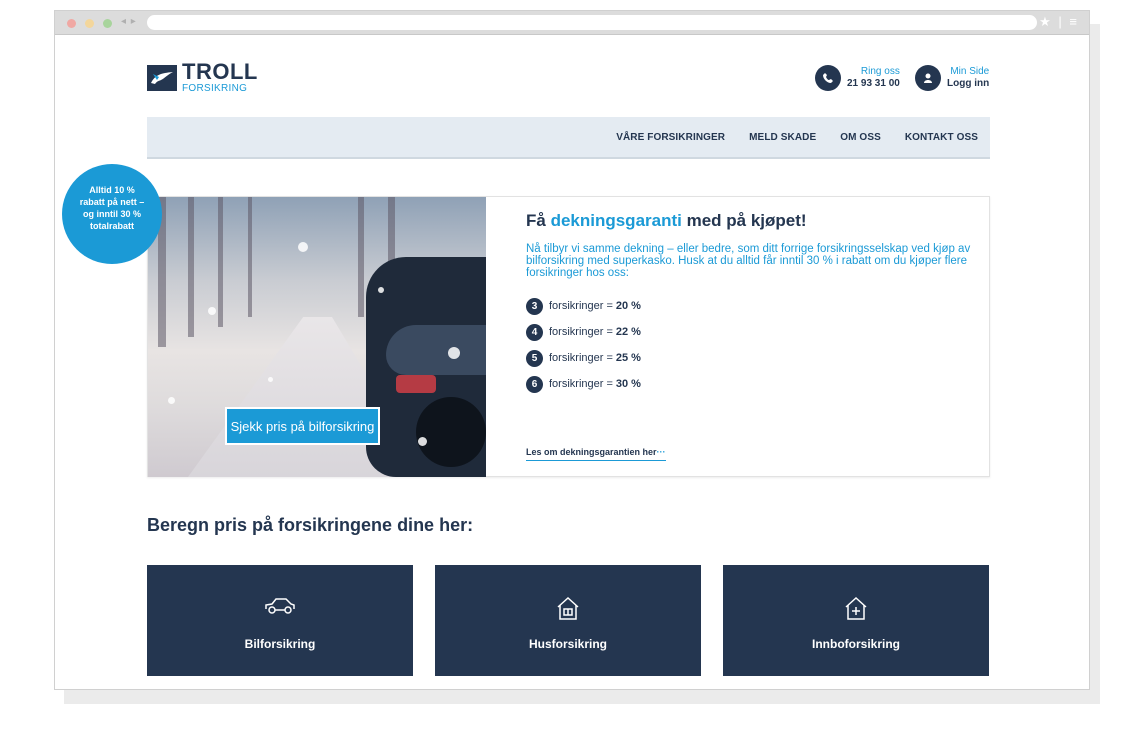 The image size is (1140, 737). Describe the element at coordinates (968, 83) in the screenshot. I see `login-label: Logg inn` at that location.